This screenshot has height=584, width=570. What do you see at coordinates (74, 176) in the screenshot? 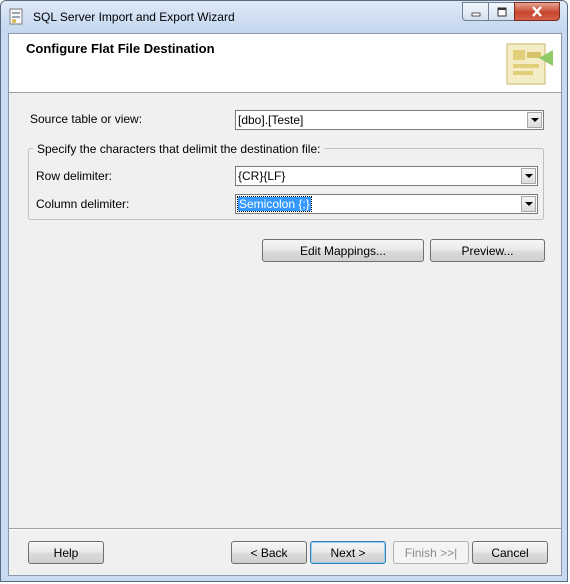
I see `row-delimiter-label: Row delimiter:` at bounding box center [74, 176].